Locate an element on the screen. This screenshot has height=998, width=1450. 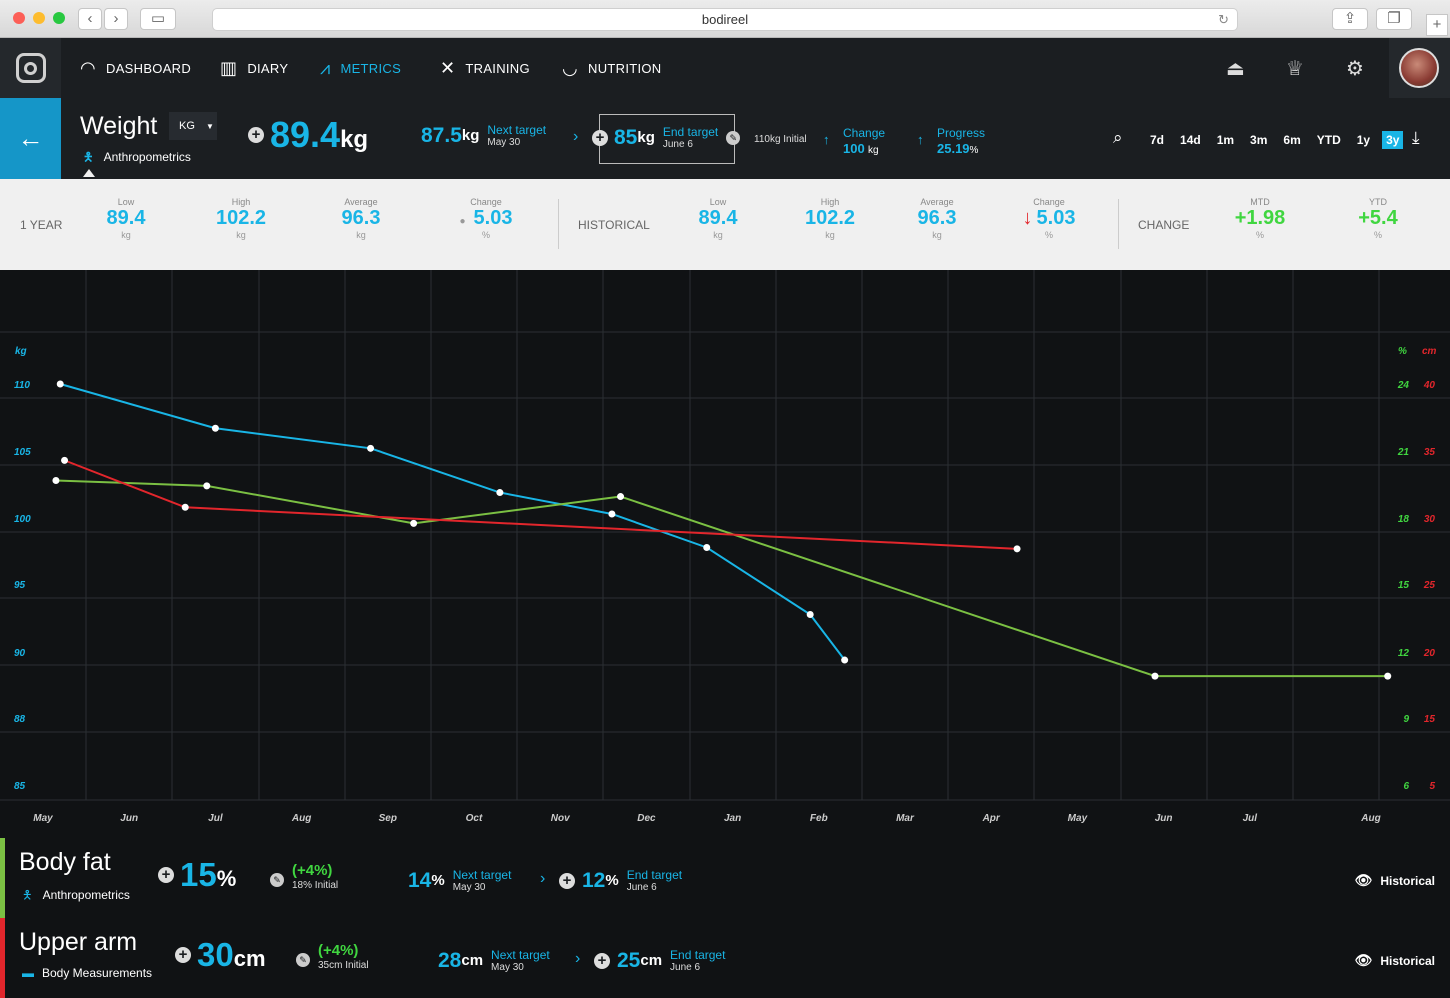
y-tick-right-pct: 21 is located at coordinates (1403, 452).